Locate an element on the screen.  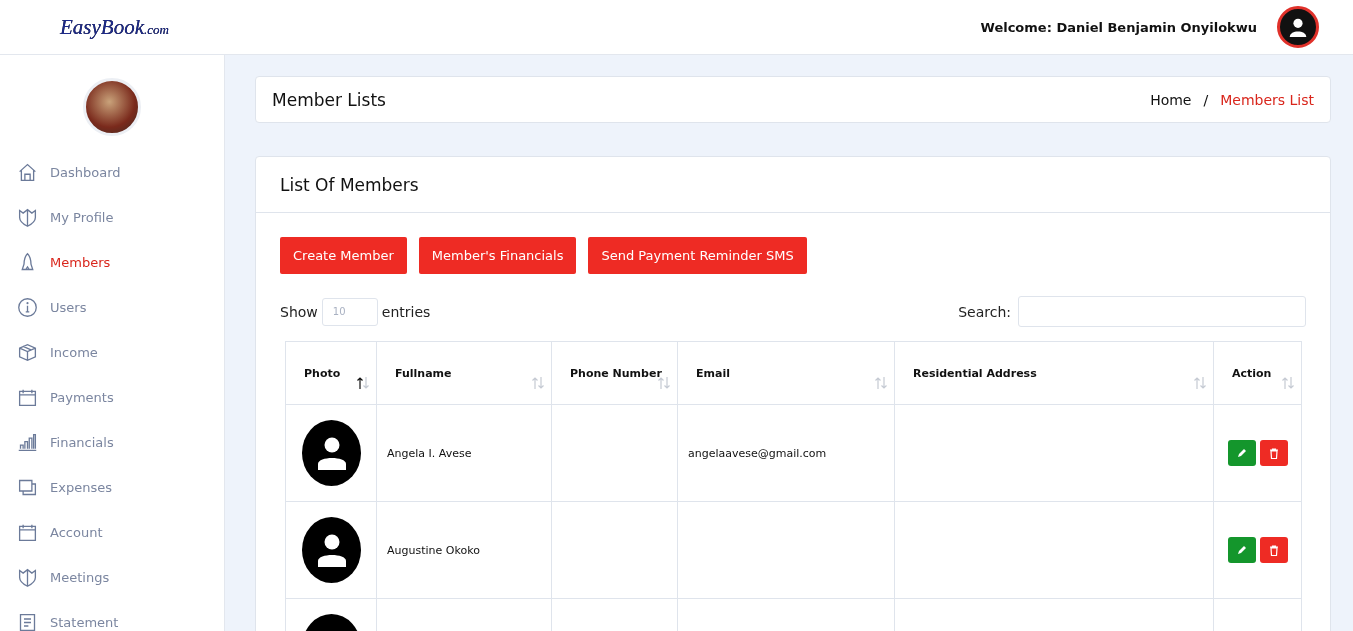
fullname-text: Augustine Okoko is located at coordinates (433, 550).